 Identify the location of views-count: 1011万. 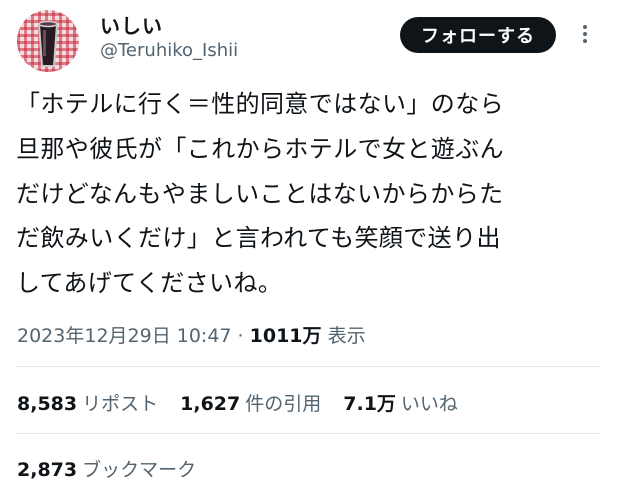
(285, 336).